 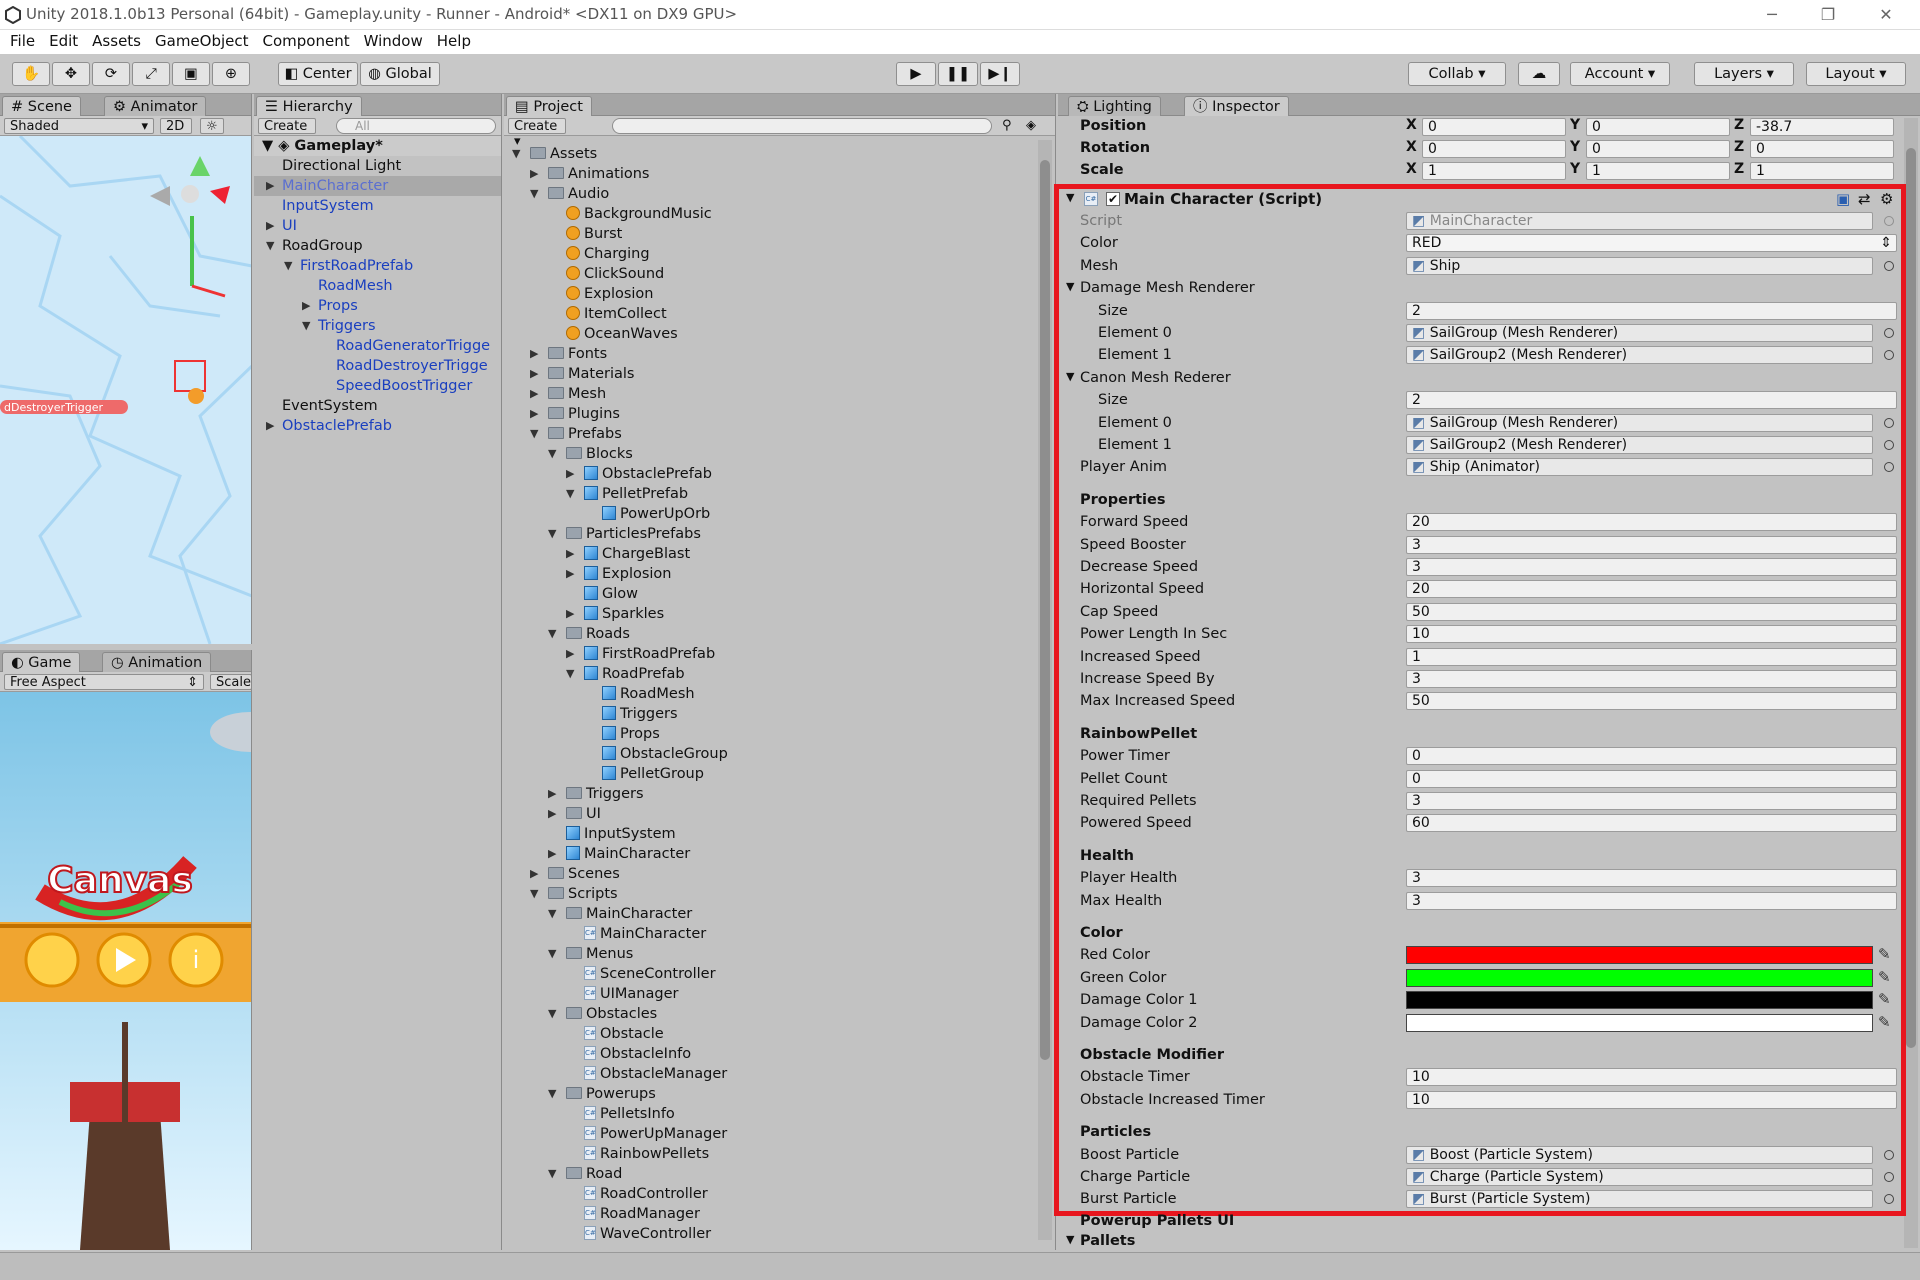 I want to click on inspector-scrollbar, so click(x=1911, y=683).